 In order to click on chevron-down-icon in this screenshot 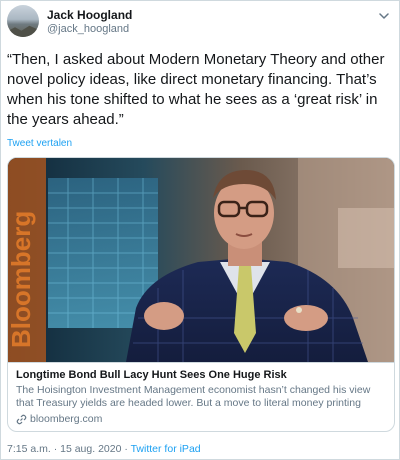, I will do `click(384, 16)`.